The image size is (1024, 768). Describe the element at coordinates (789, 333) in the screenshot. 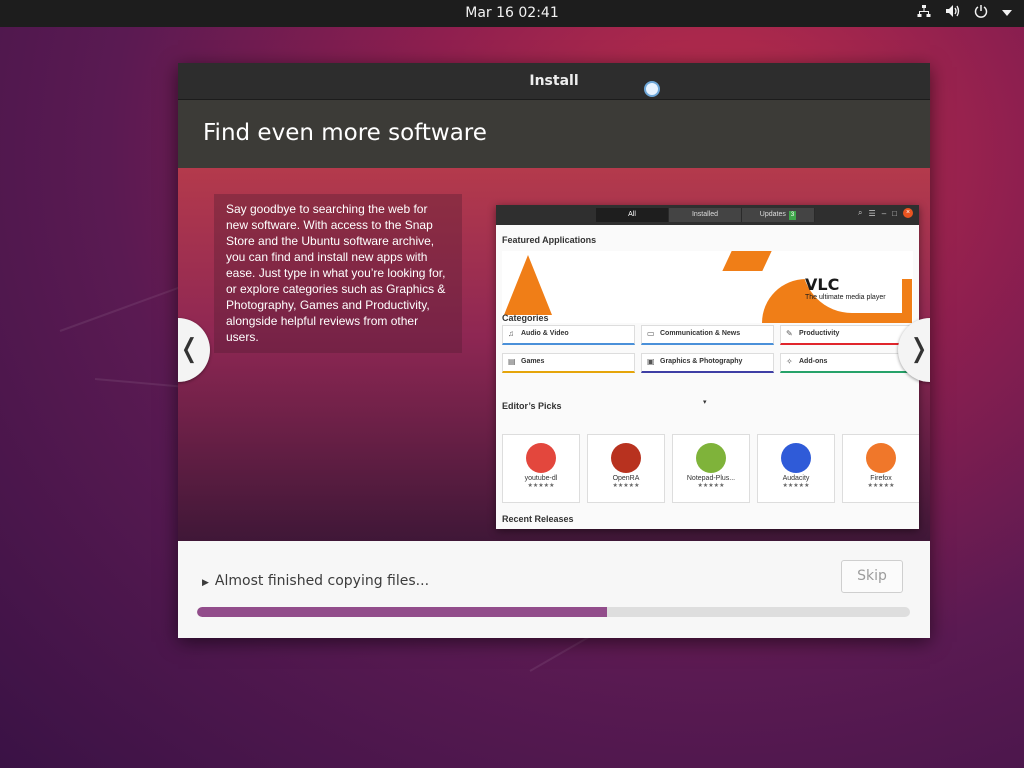

I see `edit-icon: ✎` at that location.